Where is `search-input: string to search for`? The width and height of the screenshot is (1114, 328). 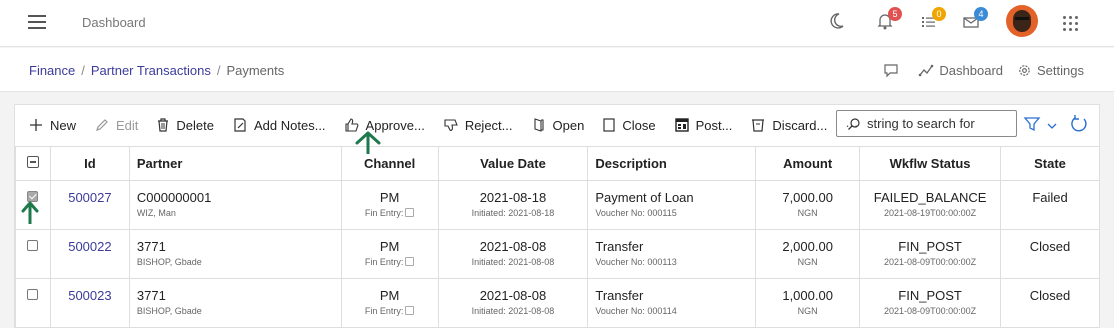 search-input: string to search for is located at coordinates (926, 123).